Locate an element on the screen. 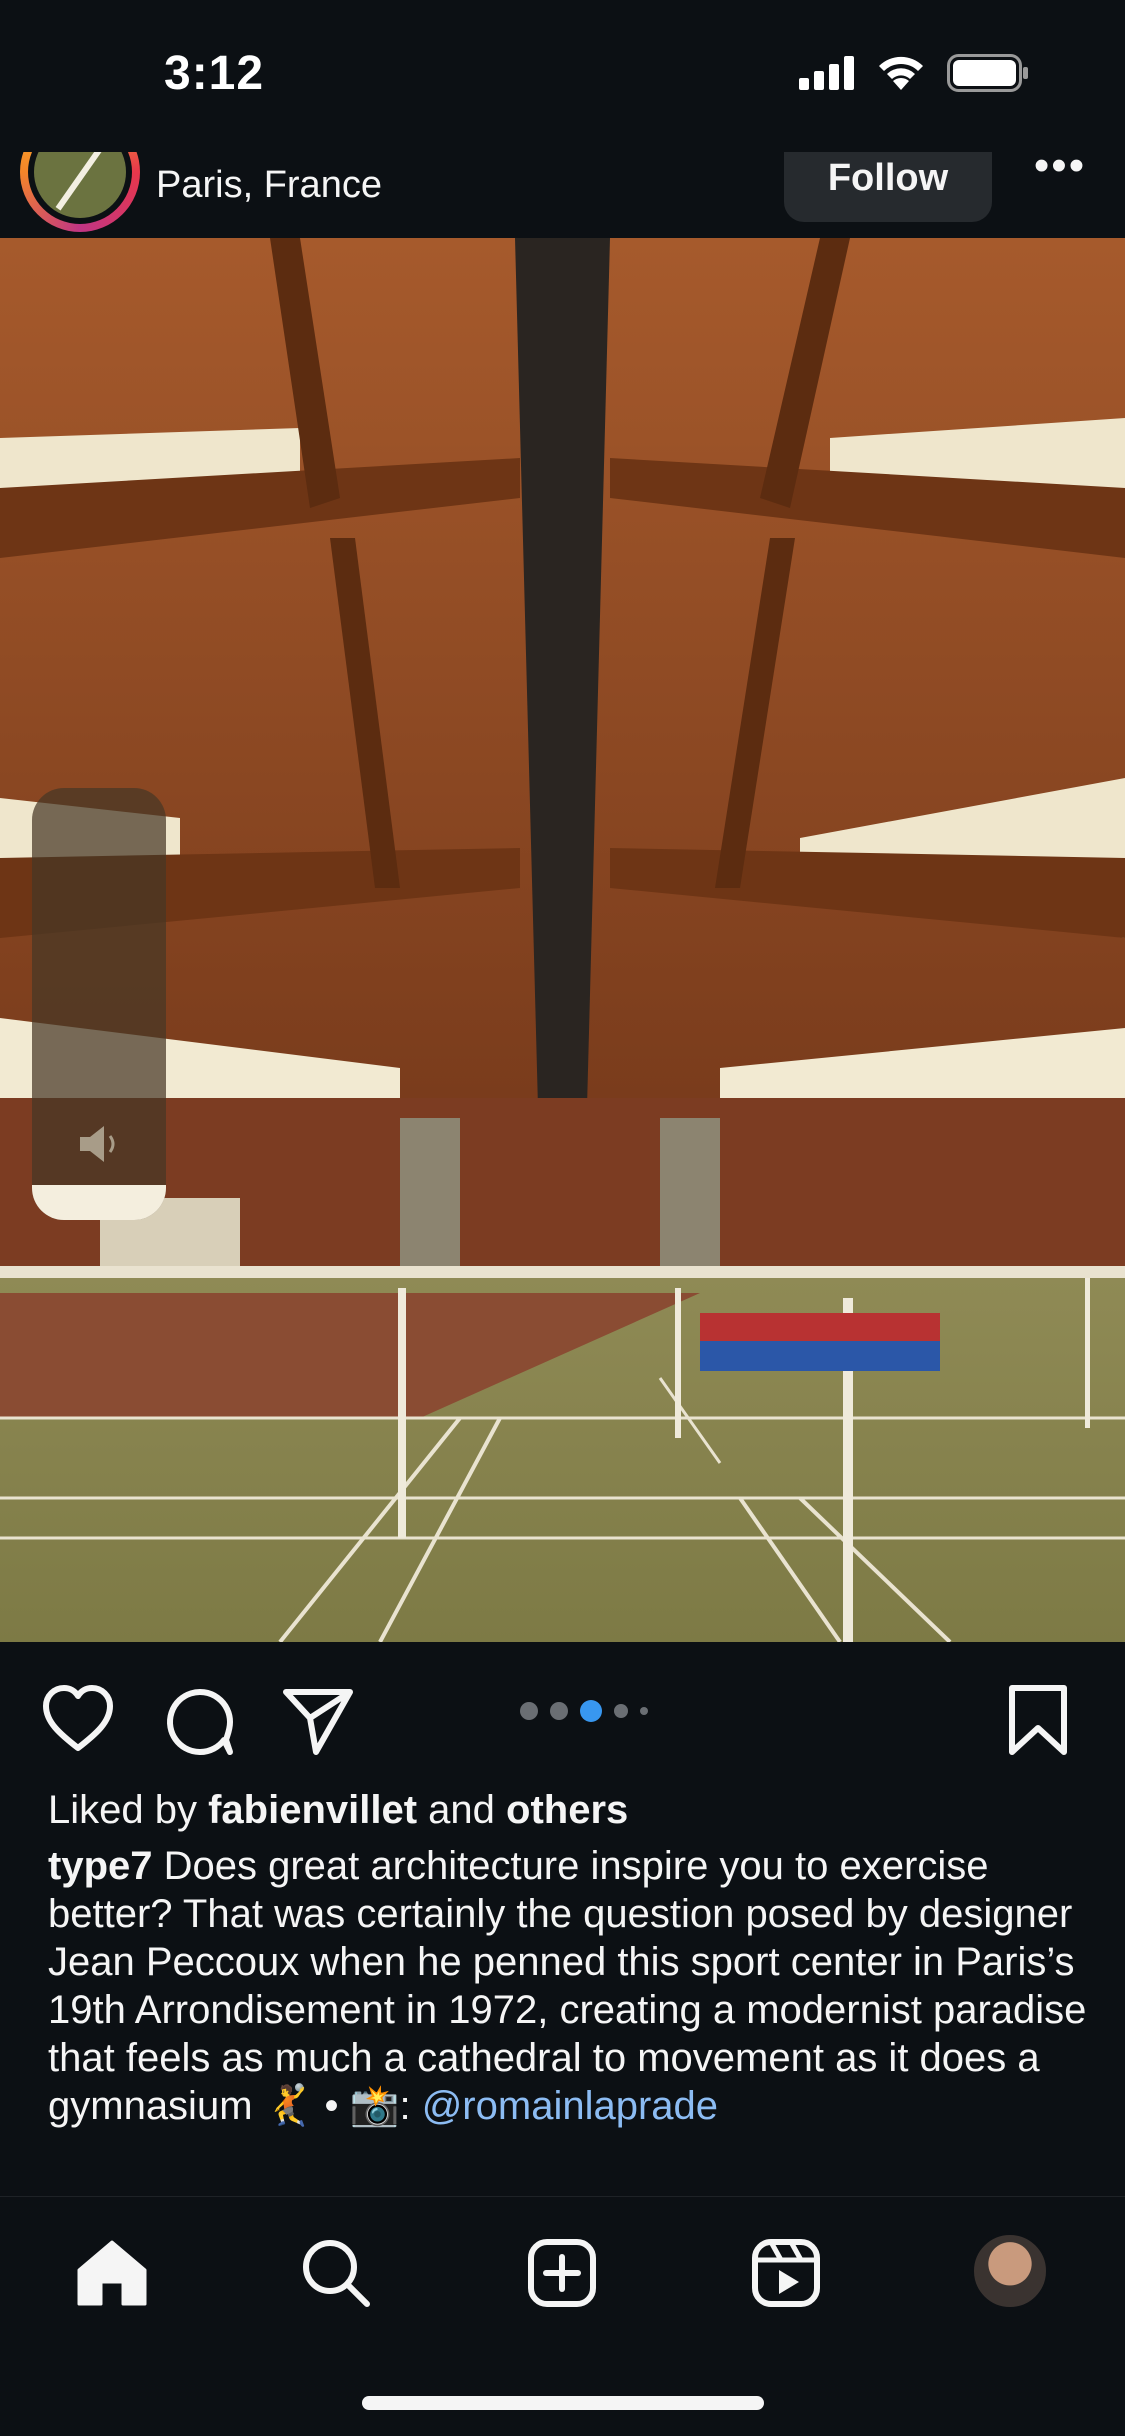 The width and height of the screenshot is (1125, 2436). author-avatar is located at coordinates (80, 192).